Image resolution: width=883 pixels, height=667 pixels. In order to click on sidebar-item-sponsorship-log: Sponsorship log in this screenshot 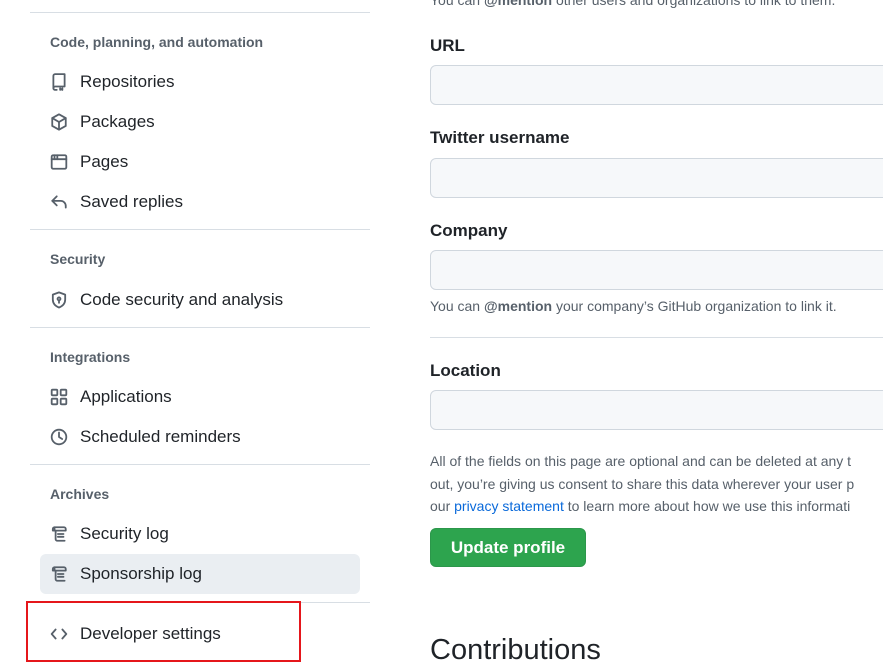, I will do `click(200, 574)`.